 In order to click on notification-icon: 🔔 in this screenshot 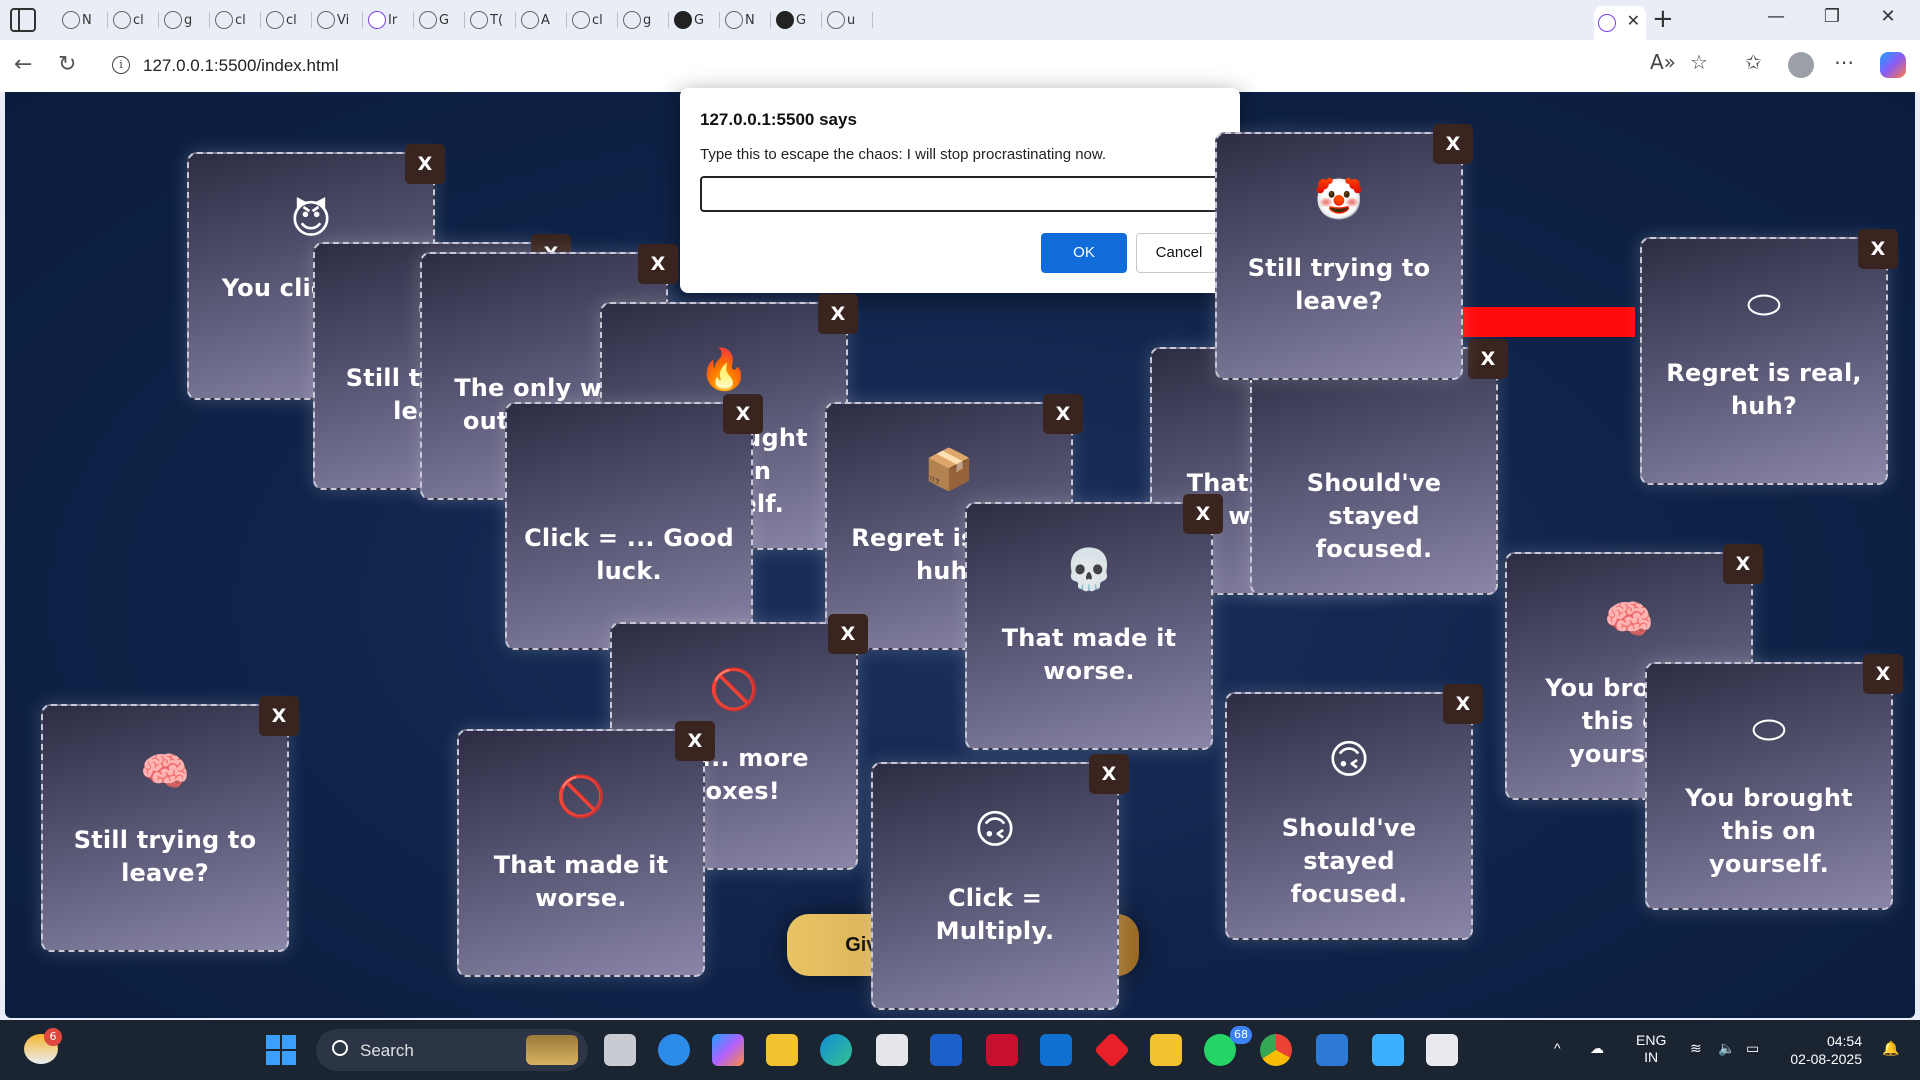, I will do `click(1890, 1048)`.